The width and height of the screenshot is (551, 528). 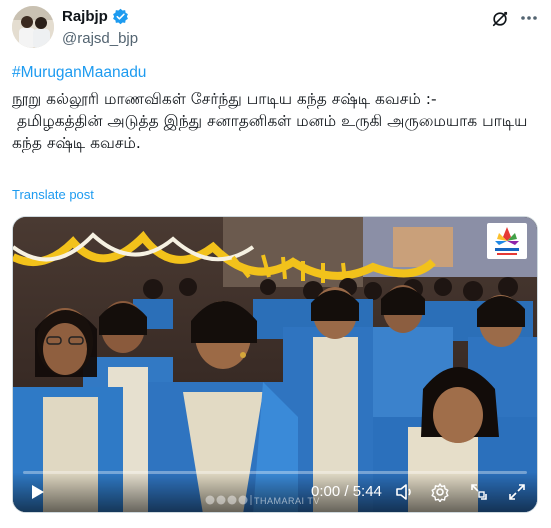 I want to click on profile-photo-icon, so click(x=33, y=27).